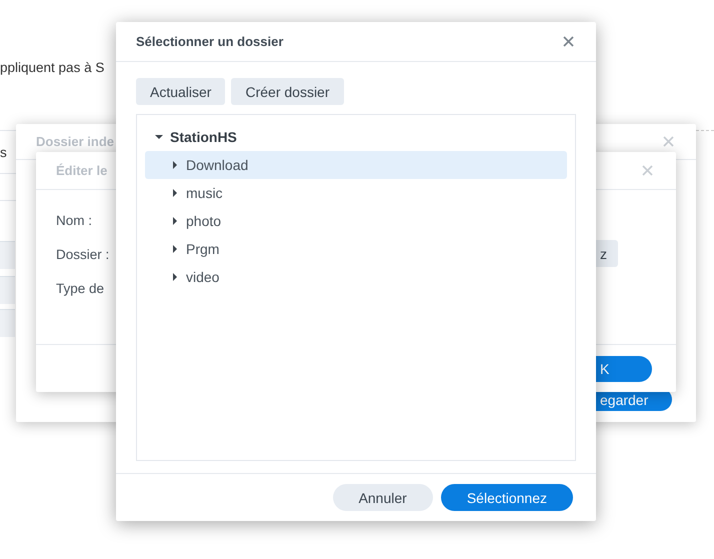 The width and height of the screenshot is (714, 559). I want to click on toolbar-button: Actualiser, so click(181, 91).